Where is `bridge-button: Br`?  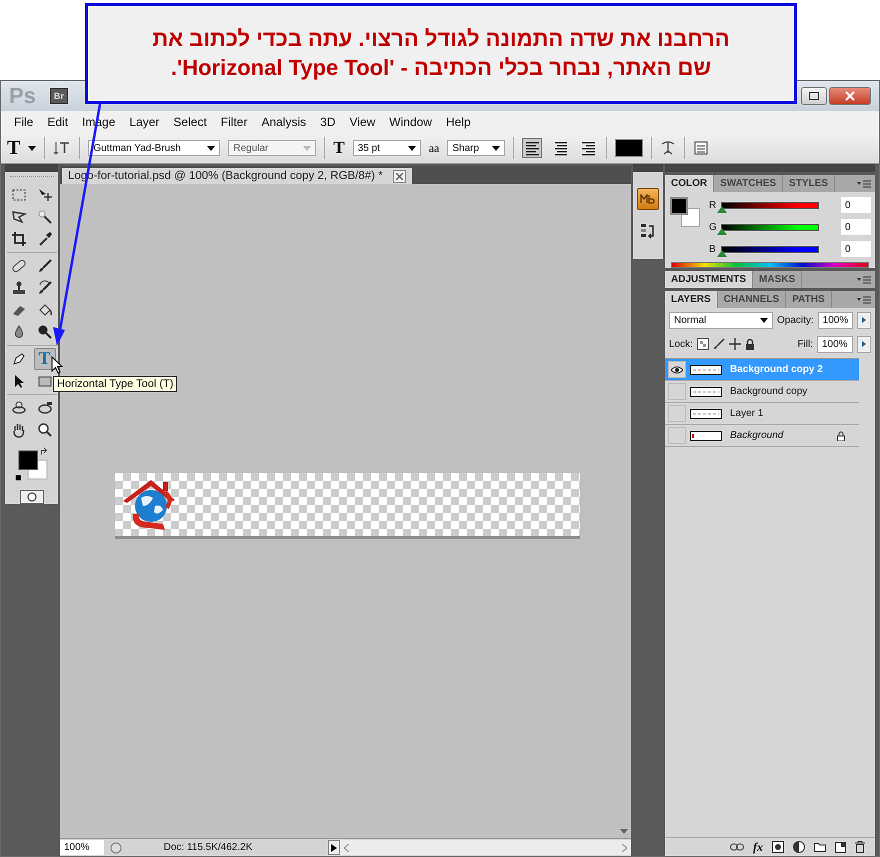
bridge-button: Br is located at coordinates (59, 96).